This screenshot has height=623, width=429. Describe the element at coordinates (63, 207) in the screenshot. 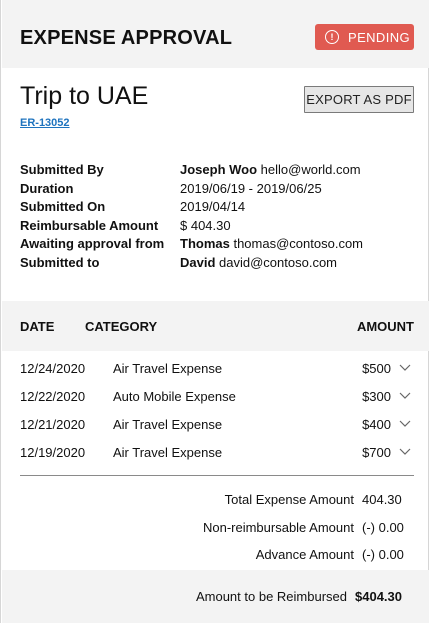

I see `detail-label: Submitted On` at that location.